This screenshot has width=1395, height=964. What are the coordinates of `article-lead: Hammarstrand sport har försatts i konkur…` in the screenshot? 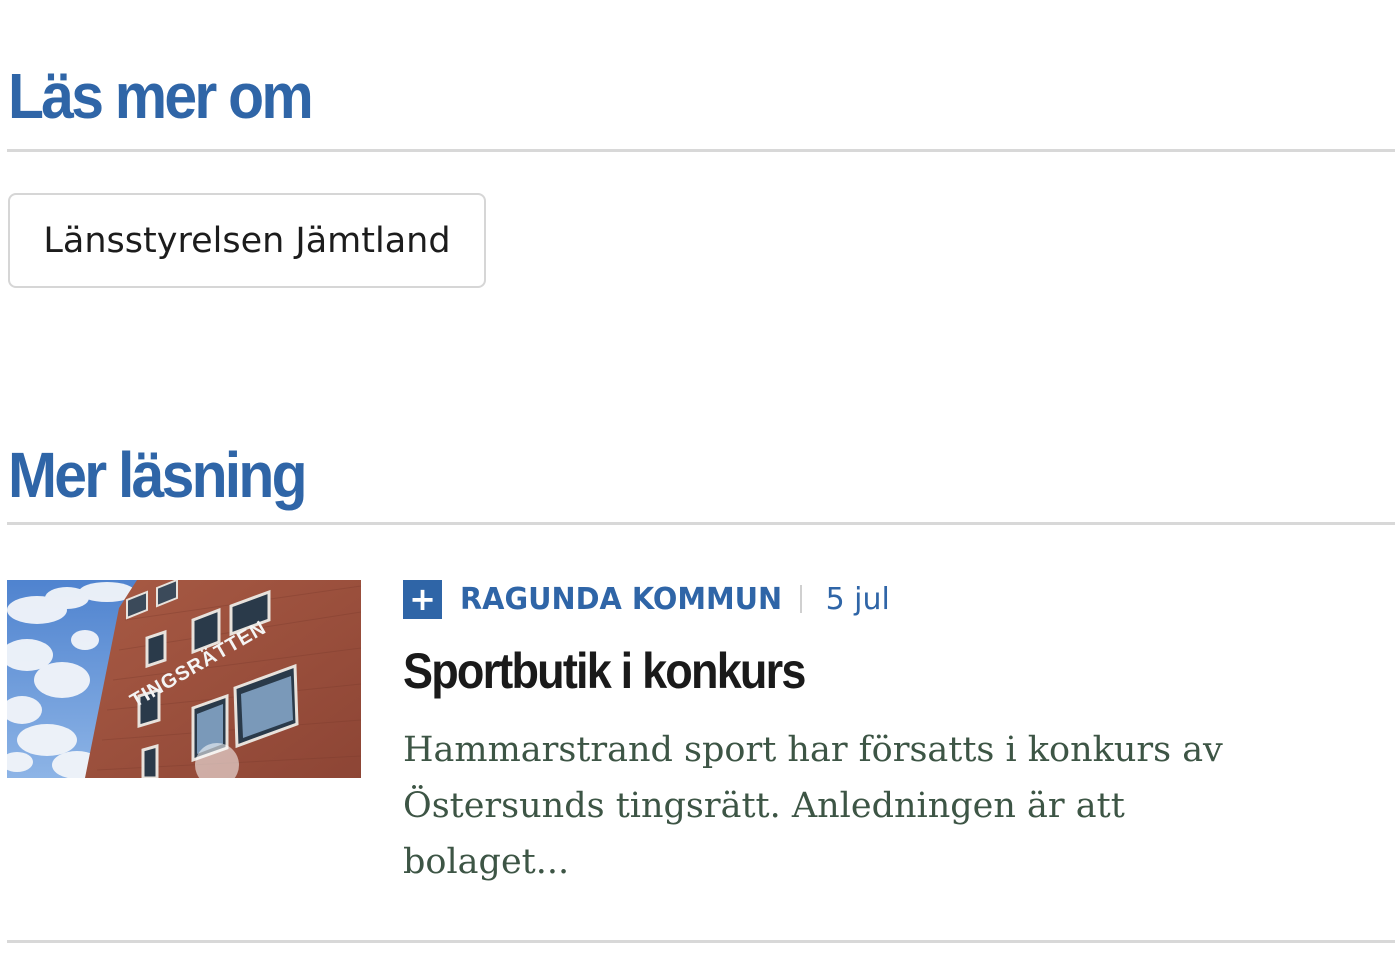 It's located at (813, 806).